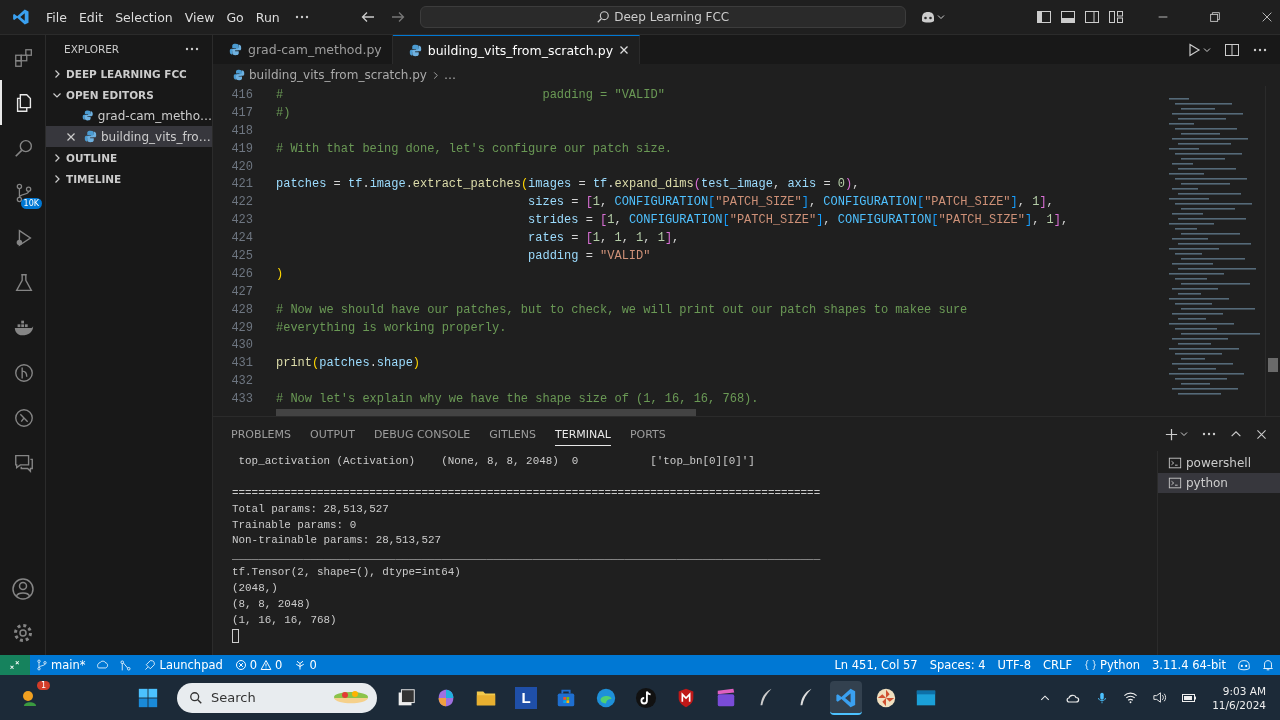 This screenshot has width=1280, height=720. I want to click on count-badge: 10K, so click(31, 203).